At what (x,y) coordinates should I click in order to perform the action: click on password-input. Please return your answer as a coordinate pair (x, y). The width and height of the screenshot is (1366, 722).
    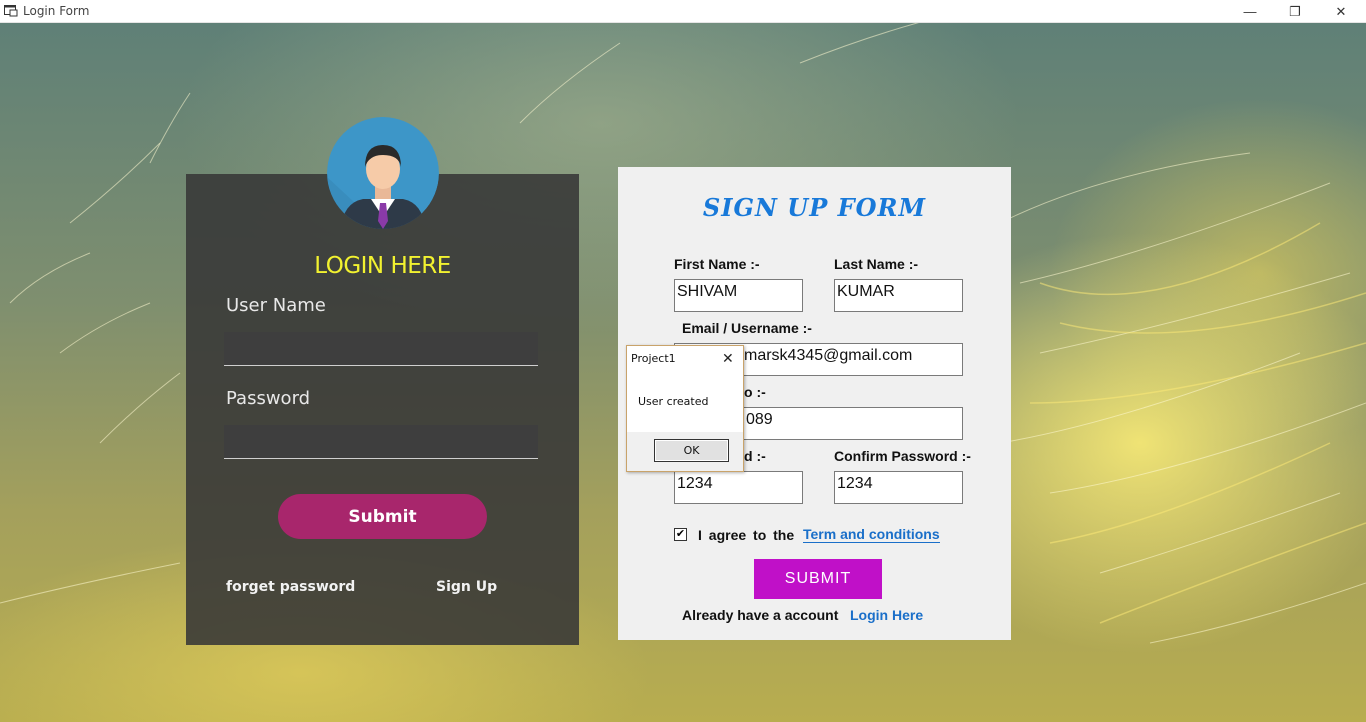
    Looking at the image, I should click on (381, 442).